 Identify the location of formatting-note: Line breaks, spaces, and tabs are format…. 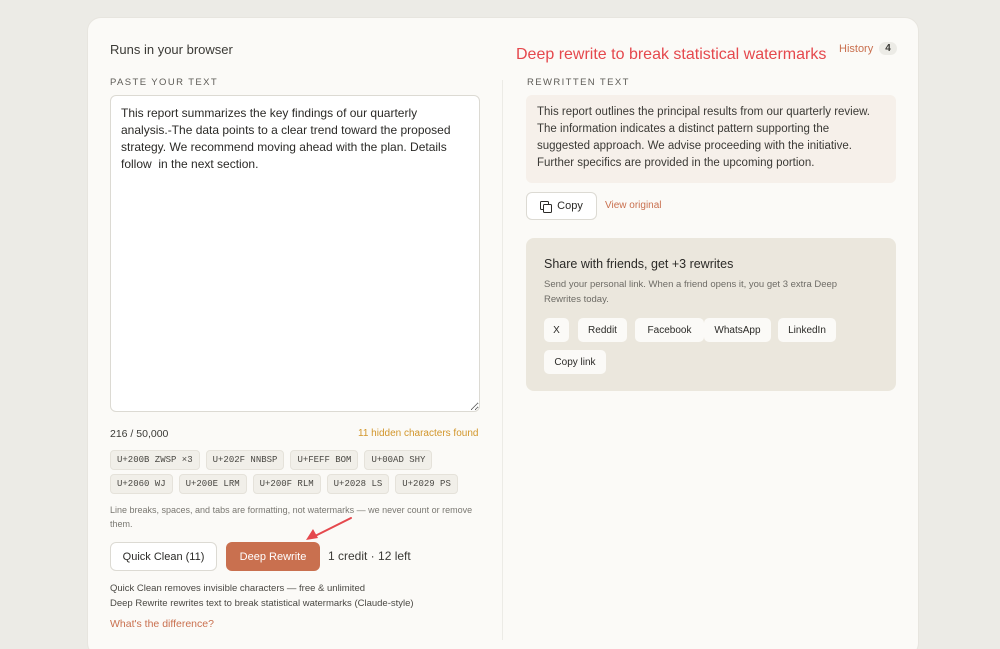
(291, 517).